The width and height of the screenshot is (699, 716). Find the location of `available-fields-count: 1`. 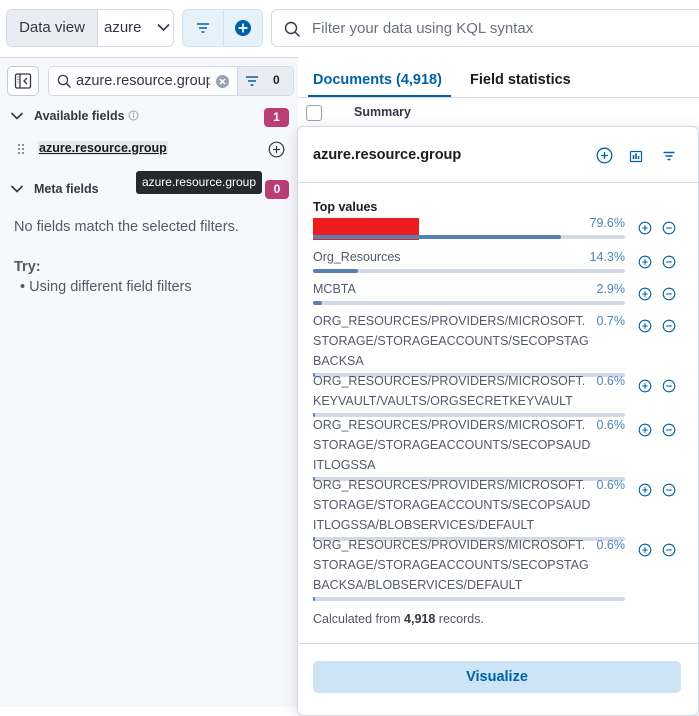

available-fields-count: 1 is located at coordinates (276, 117).